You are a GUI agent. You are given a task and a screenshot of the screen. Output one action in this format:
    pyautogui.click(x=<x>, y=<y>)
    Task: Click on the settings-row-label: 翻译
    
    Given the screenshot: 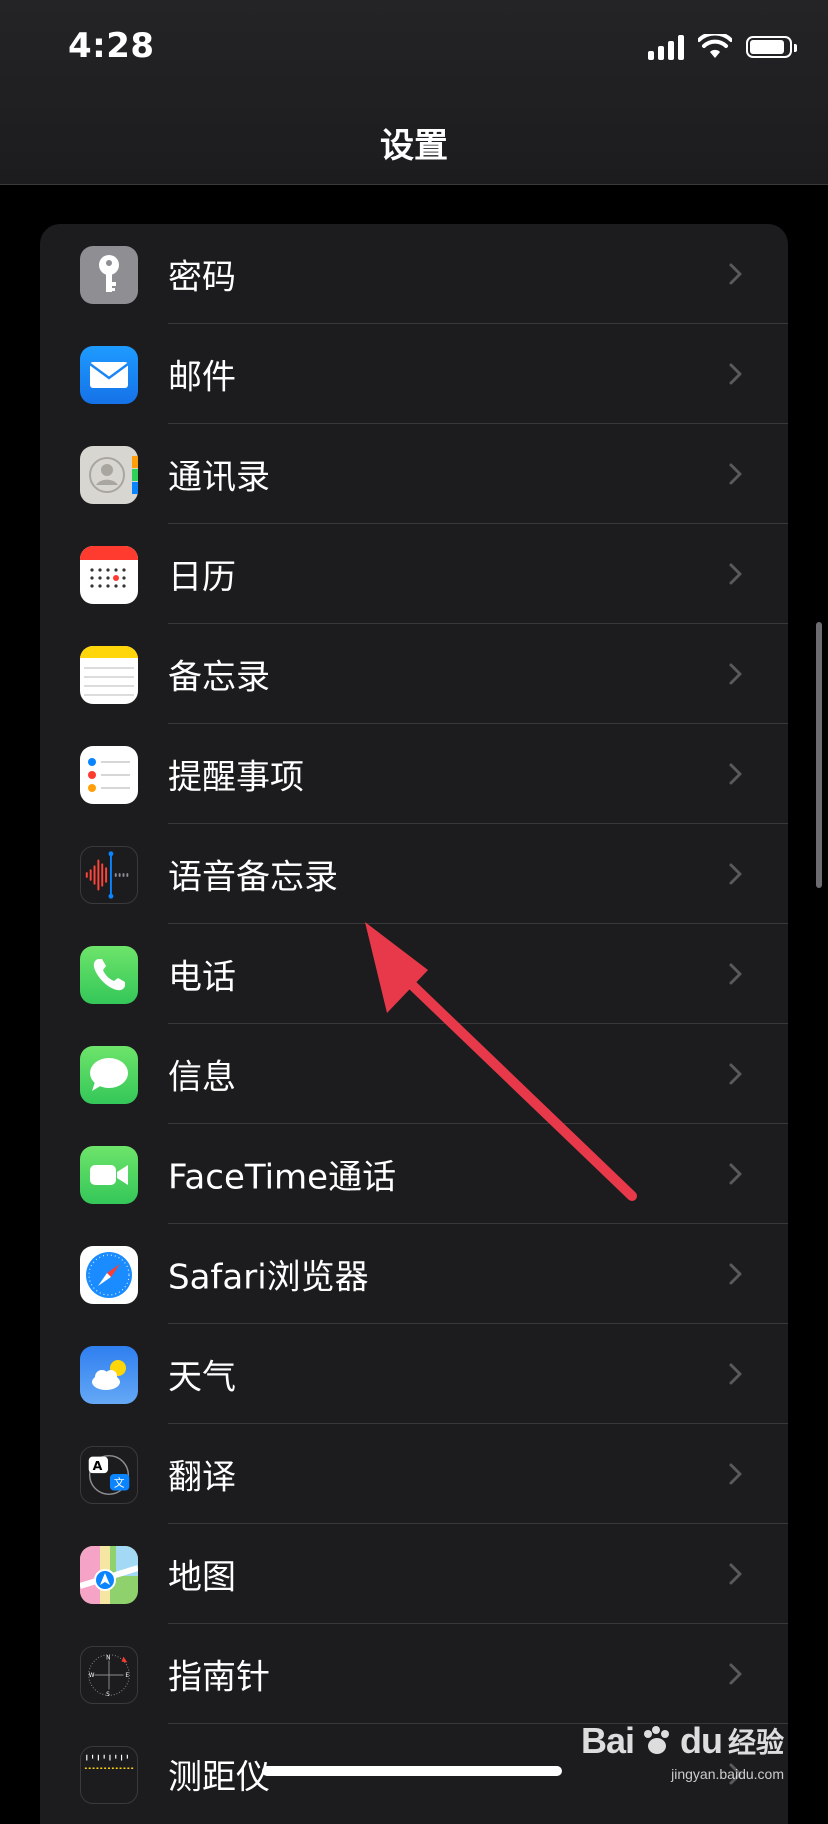 What is the action you would take?
    pyautogui.click(x=202, y=1477)
    